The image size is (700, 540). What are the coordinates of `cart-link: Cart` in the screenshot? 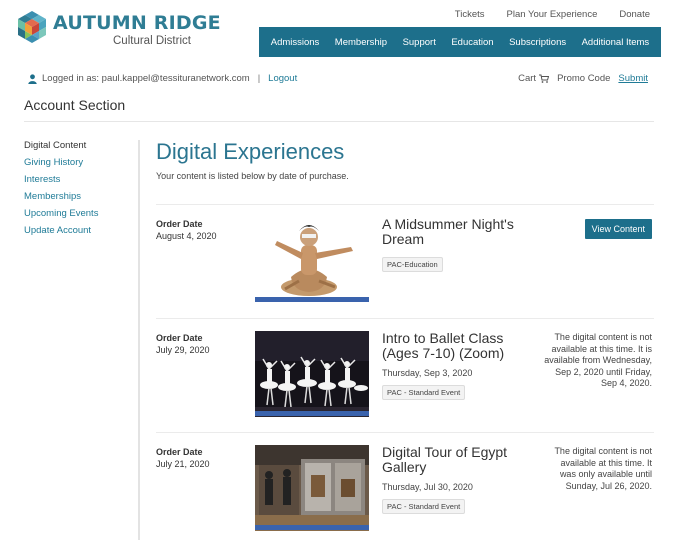 It's located at (527, 78).